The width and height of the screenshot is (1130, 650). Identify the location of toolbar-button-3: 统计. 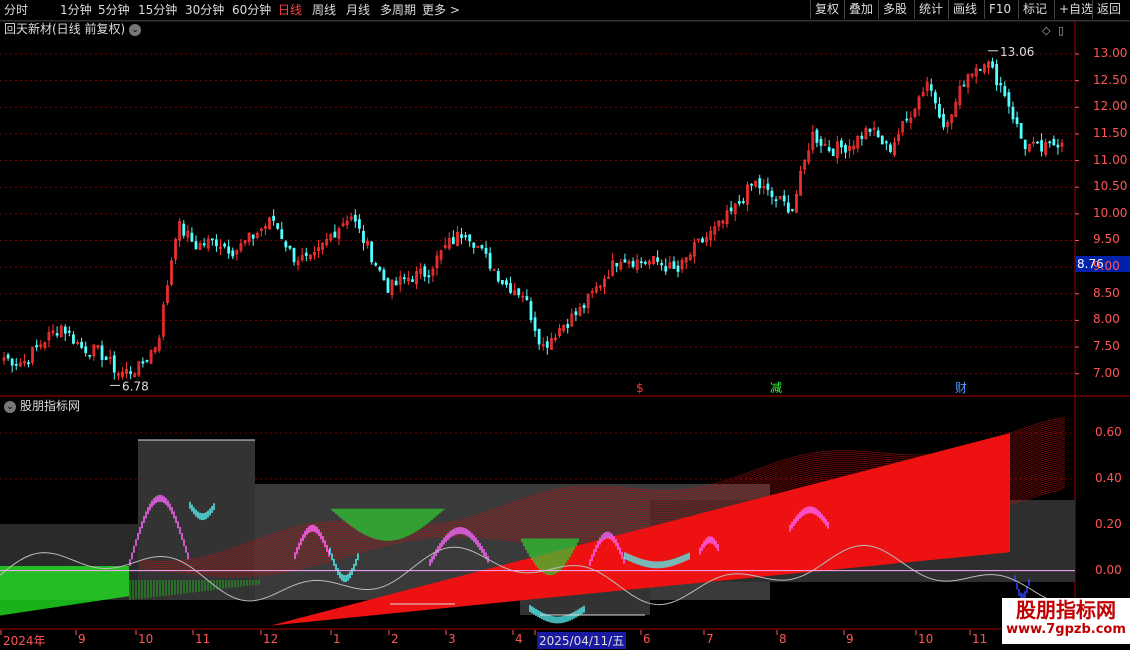
(930, 9).